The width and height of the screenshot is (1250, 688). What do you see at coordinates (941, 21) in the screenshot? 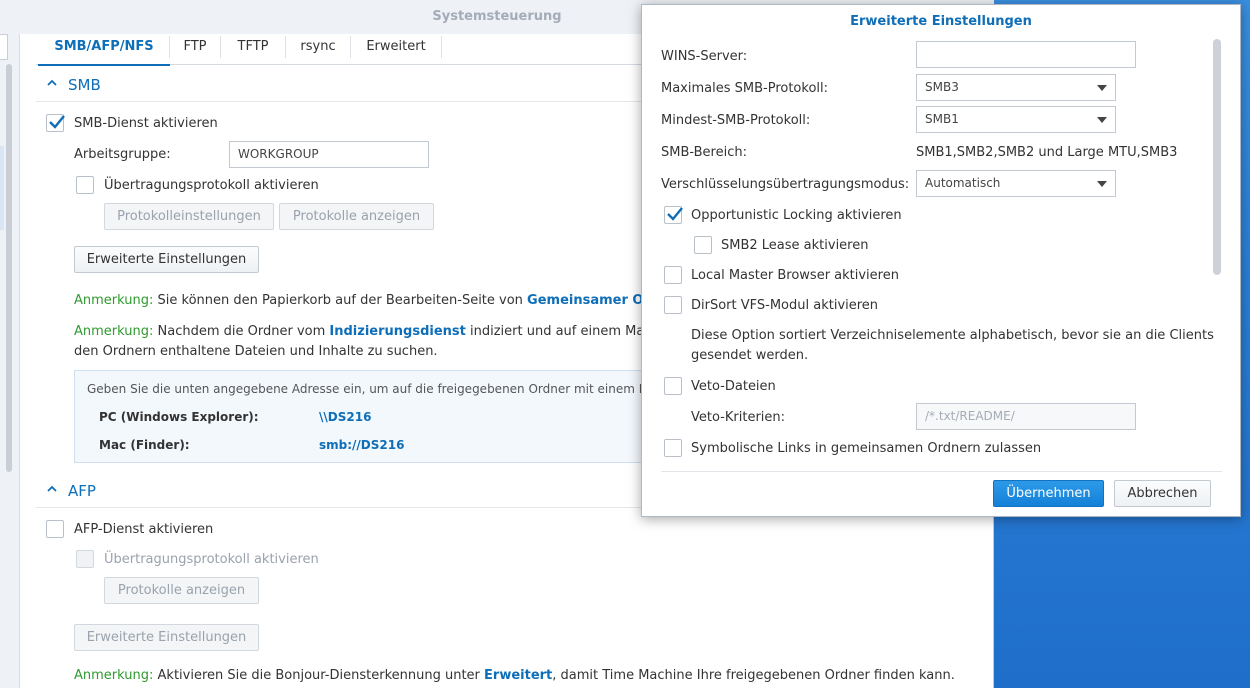
I see `dialog-title: Erweiterte Einstellungen` at bounding box center [941, 21].